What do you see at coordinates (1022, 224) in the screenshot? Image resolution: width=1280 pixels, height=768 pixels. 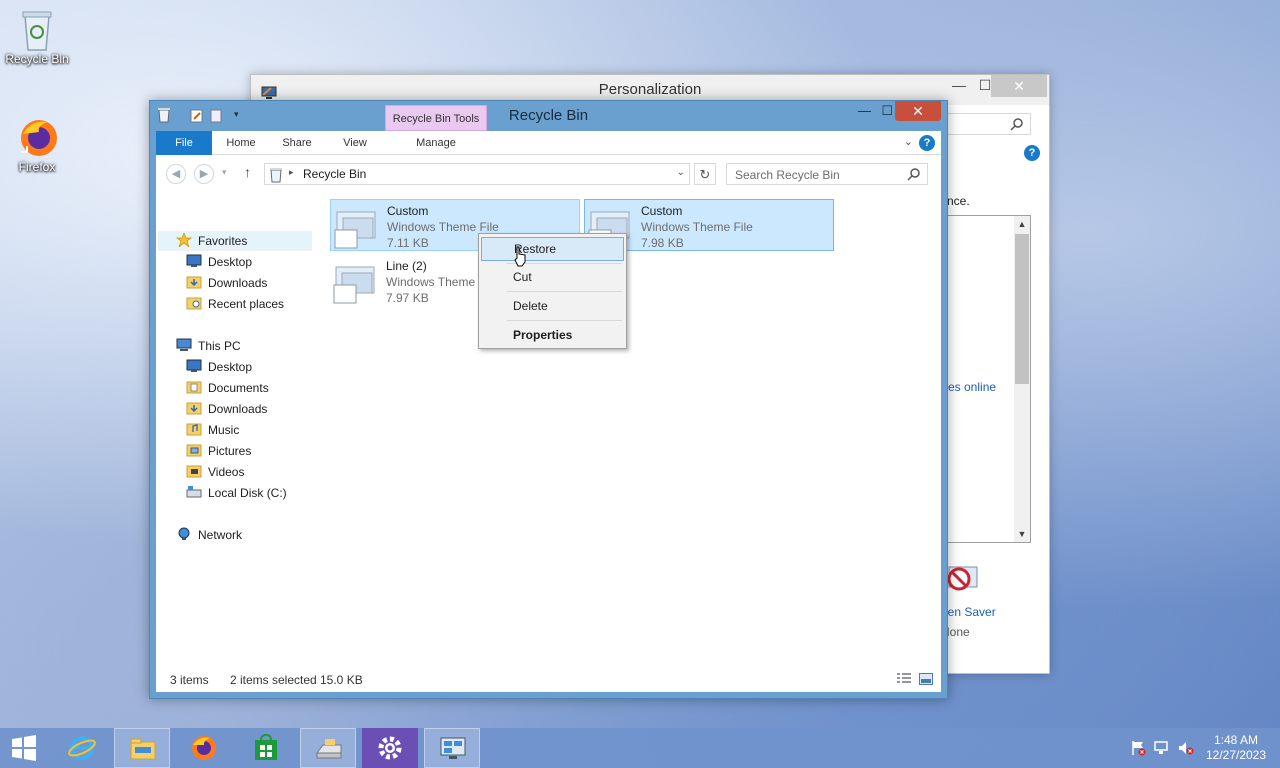 I see `scroll-up-icon: ▲` at bounding box center [1022, 224].